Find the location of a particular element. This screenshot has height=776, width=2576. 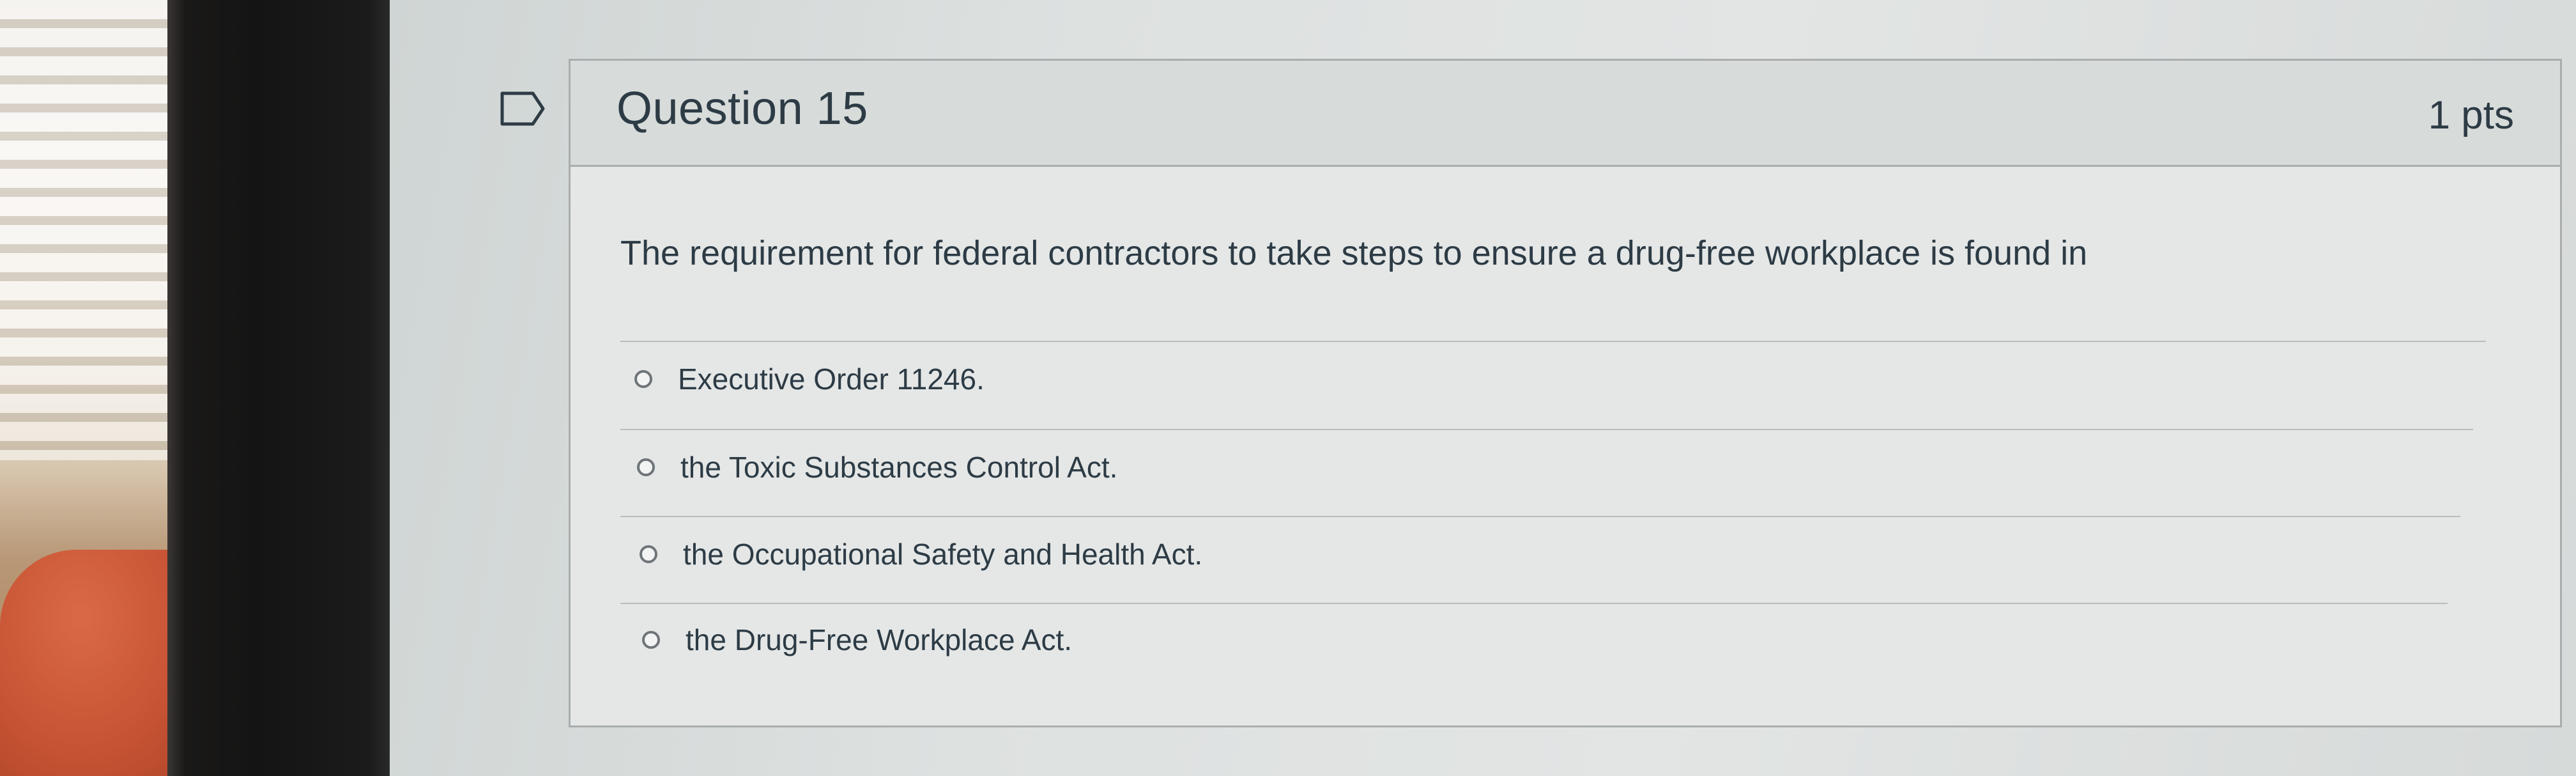

answer-option-4: the Drug-Free Workplace Act. is located at coordinates (857, 639).